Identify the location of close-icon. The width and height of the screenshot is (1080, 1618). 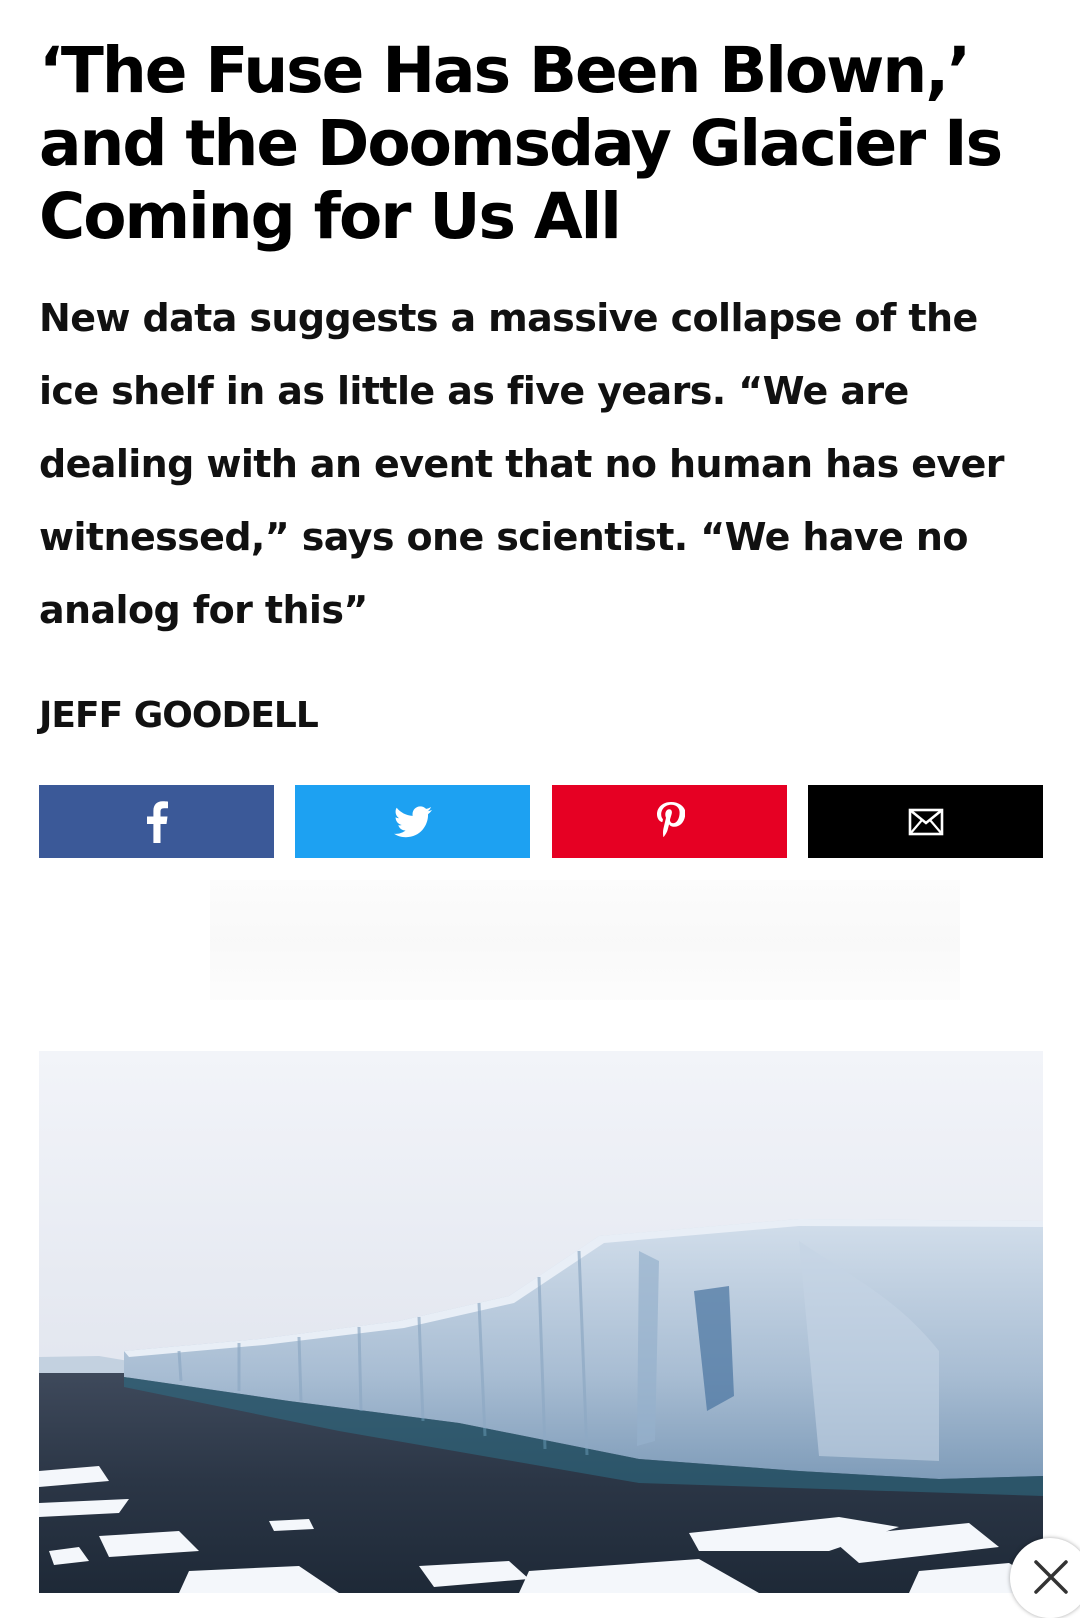
(1051, 1577).